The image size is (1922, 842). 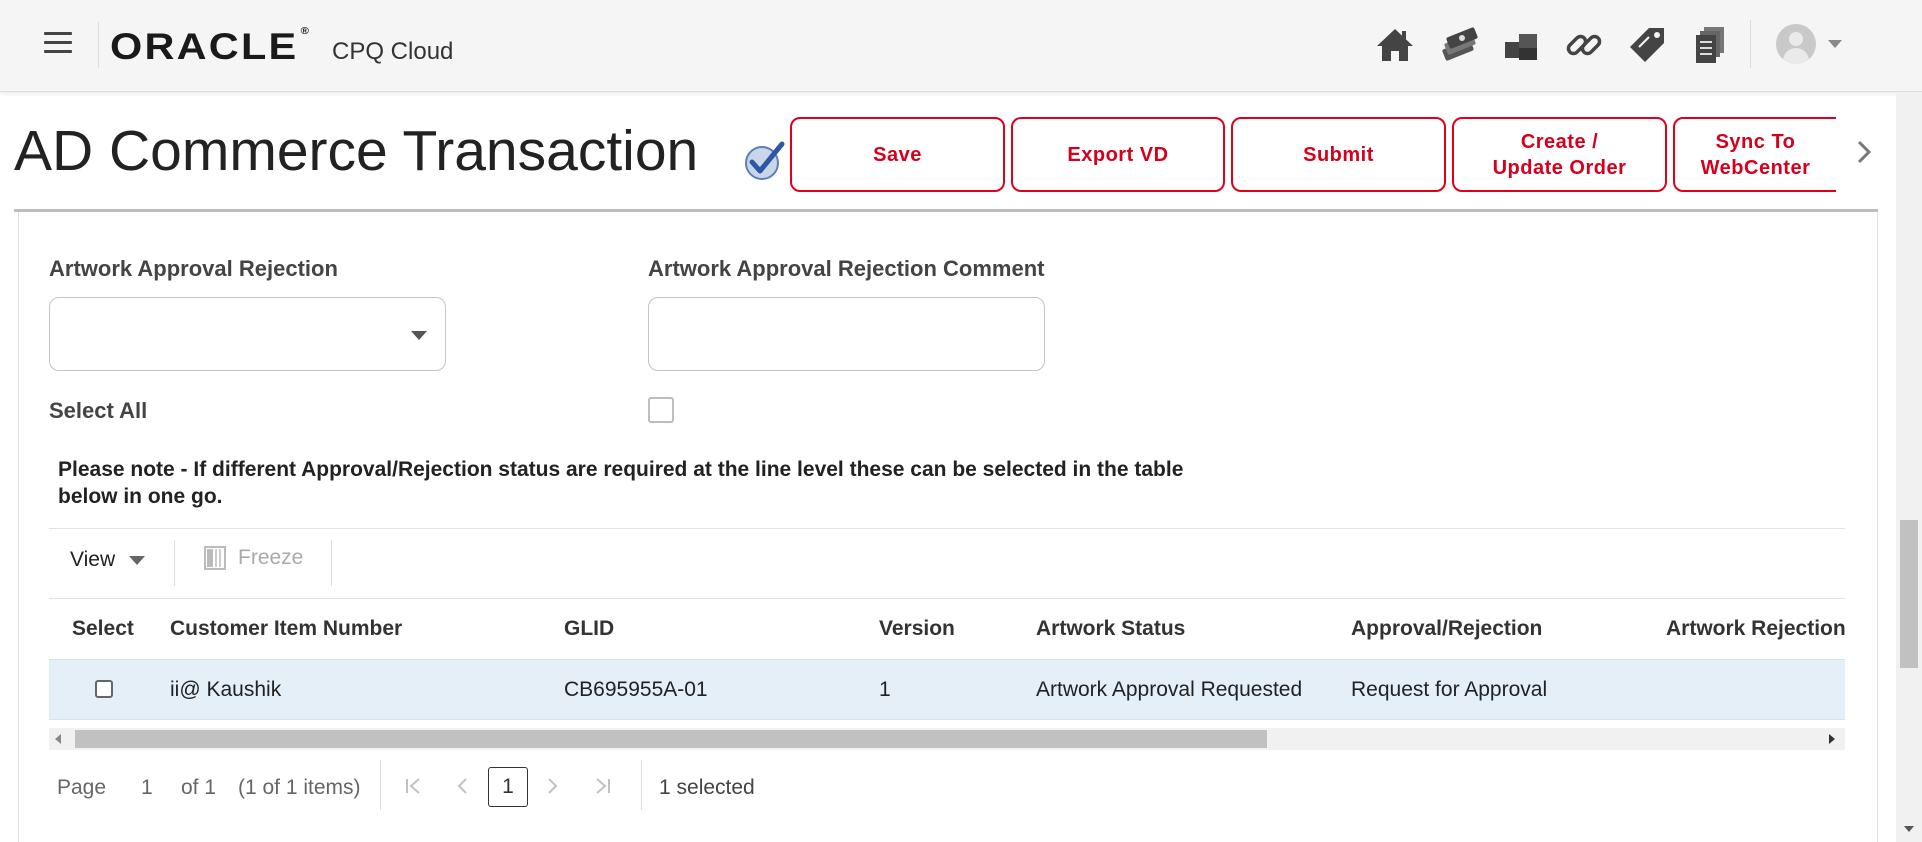 What do you see at coordinates (961, 46) in the screenshot?
I see `top-bar: ORACLE ® CPQ Cloud` at bounding box center [961, 46].